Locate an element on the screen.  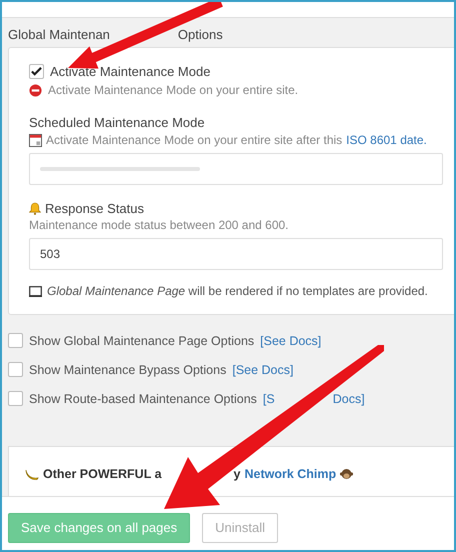
hint-text: Maintenance mode status between 200 and 600. is located at coordinates (159, 225).